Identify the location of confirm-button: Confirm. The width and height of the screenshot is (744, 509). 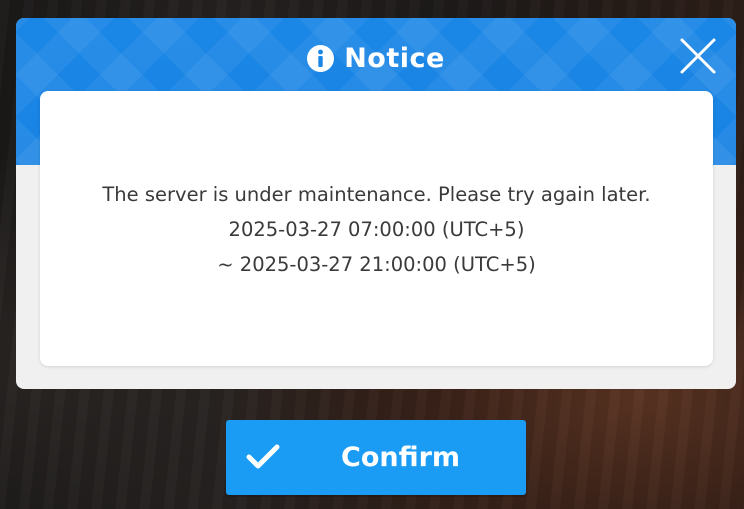
(376, 457).